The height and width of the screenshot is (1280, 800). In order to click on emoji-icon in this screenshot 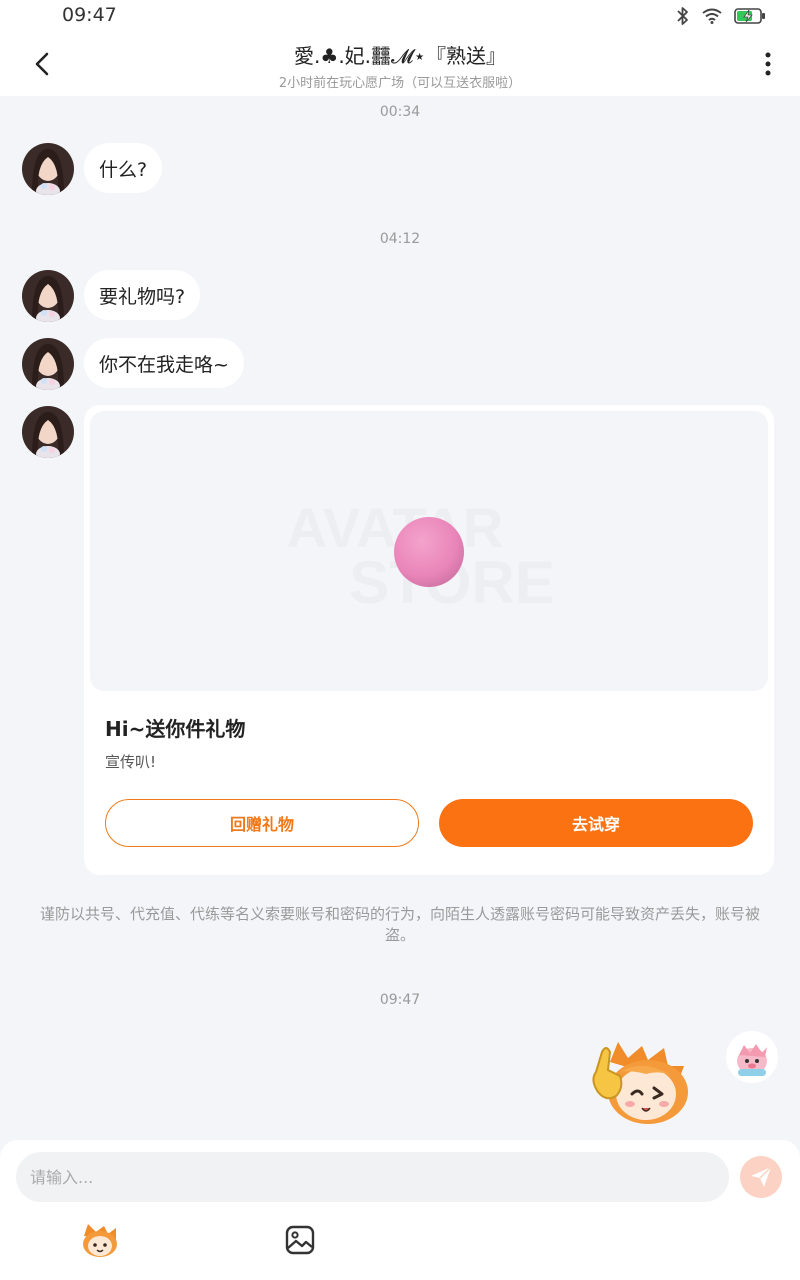, I will do `click(100, 1240)`.